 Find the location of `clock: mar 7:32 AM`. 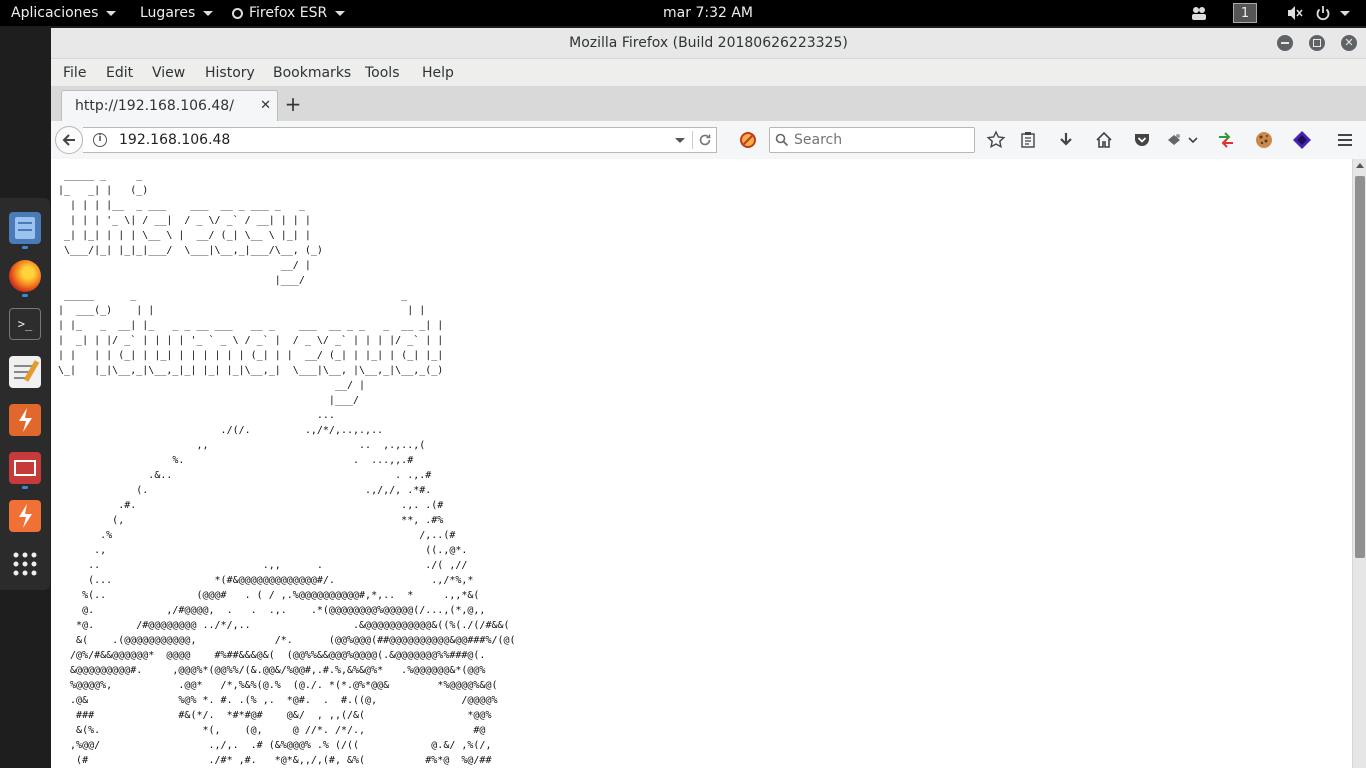

clock: mar 7:32 AM is located at coordinates (683, 13).